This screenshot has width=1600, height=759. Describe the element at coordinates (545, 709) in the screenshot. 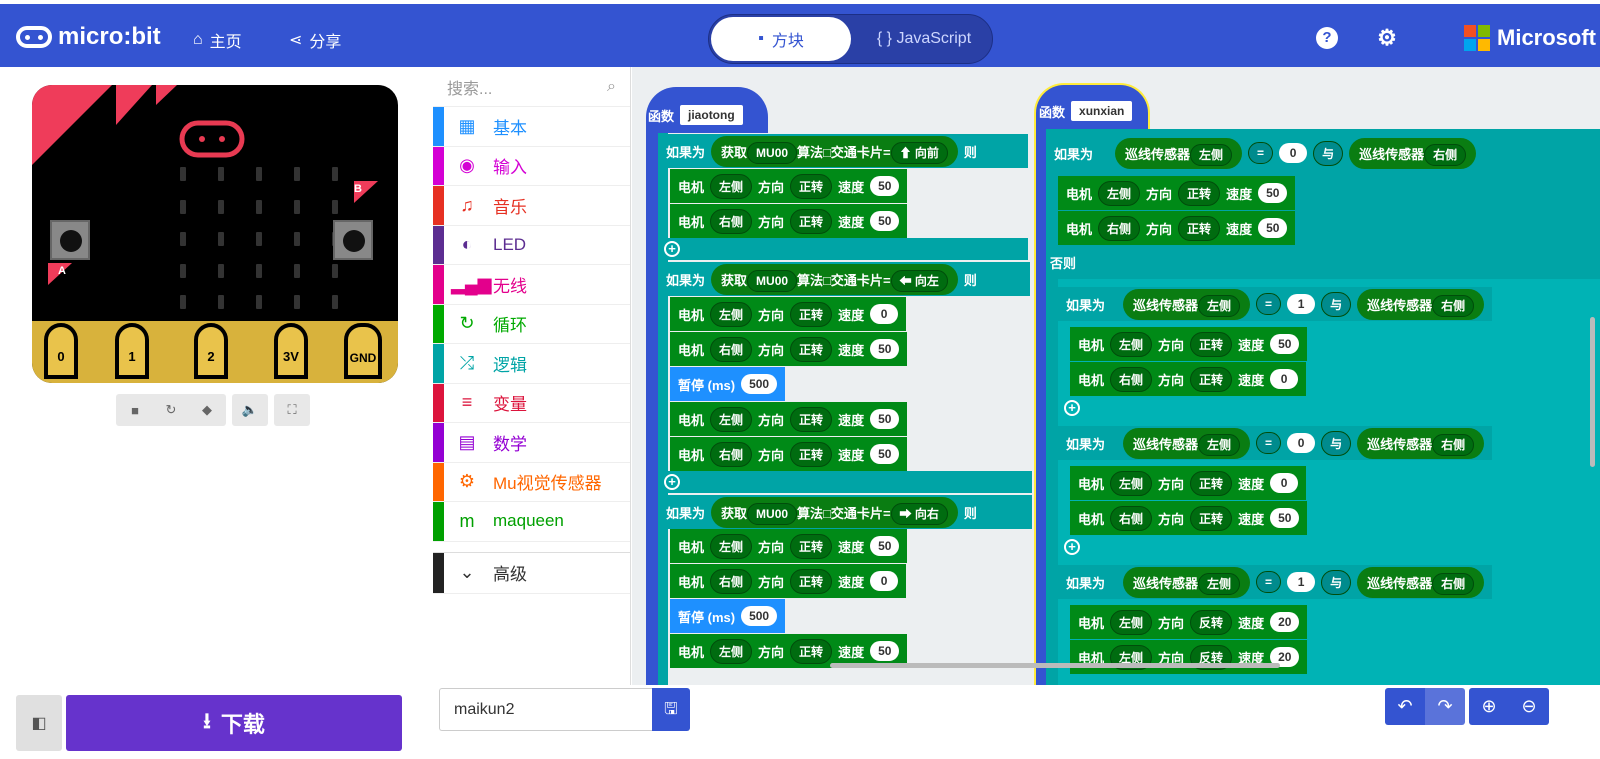

I see `project-name-input` at that location.